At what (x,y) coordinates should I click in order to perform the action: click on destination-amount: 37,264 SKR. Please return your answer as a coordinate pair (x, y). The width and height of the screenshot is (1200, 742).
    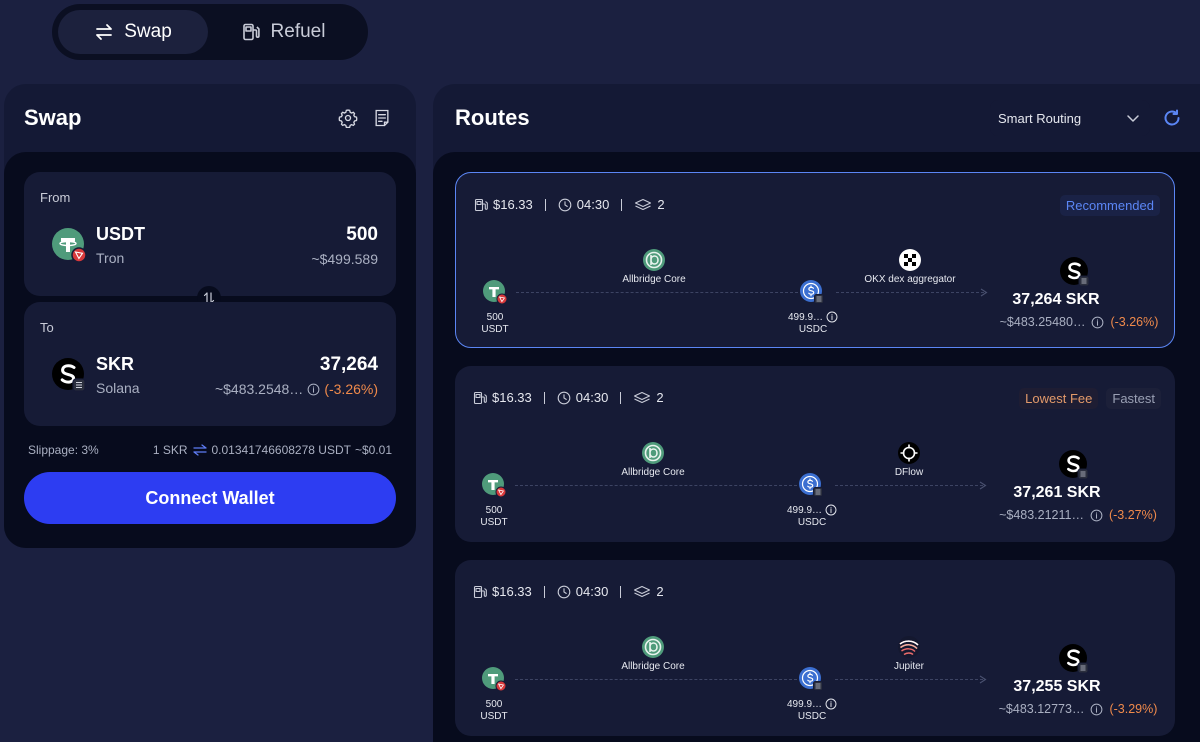
    Looking at the image, I should click on (1056, 299).